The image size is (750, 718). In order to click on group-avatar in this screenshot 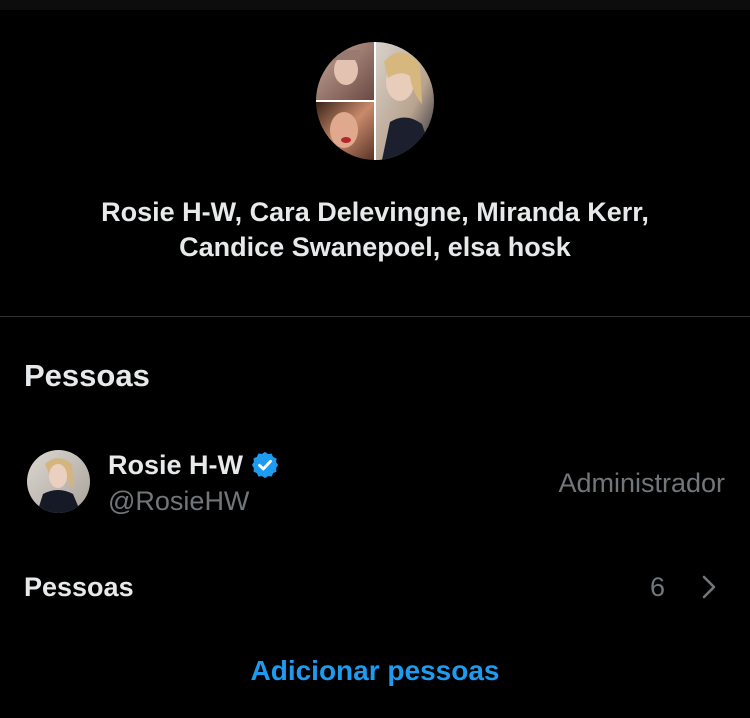, I will do `click(375, 101)`.